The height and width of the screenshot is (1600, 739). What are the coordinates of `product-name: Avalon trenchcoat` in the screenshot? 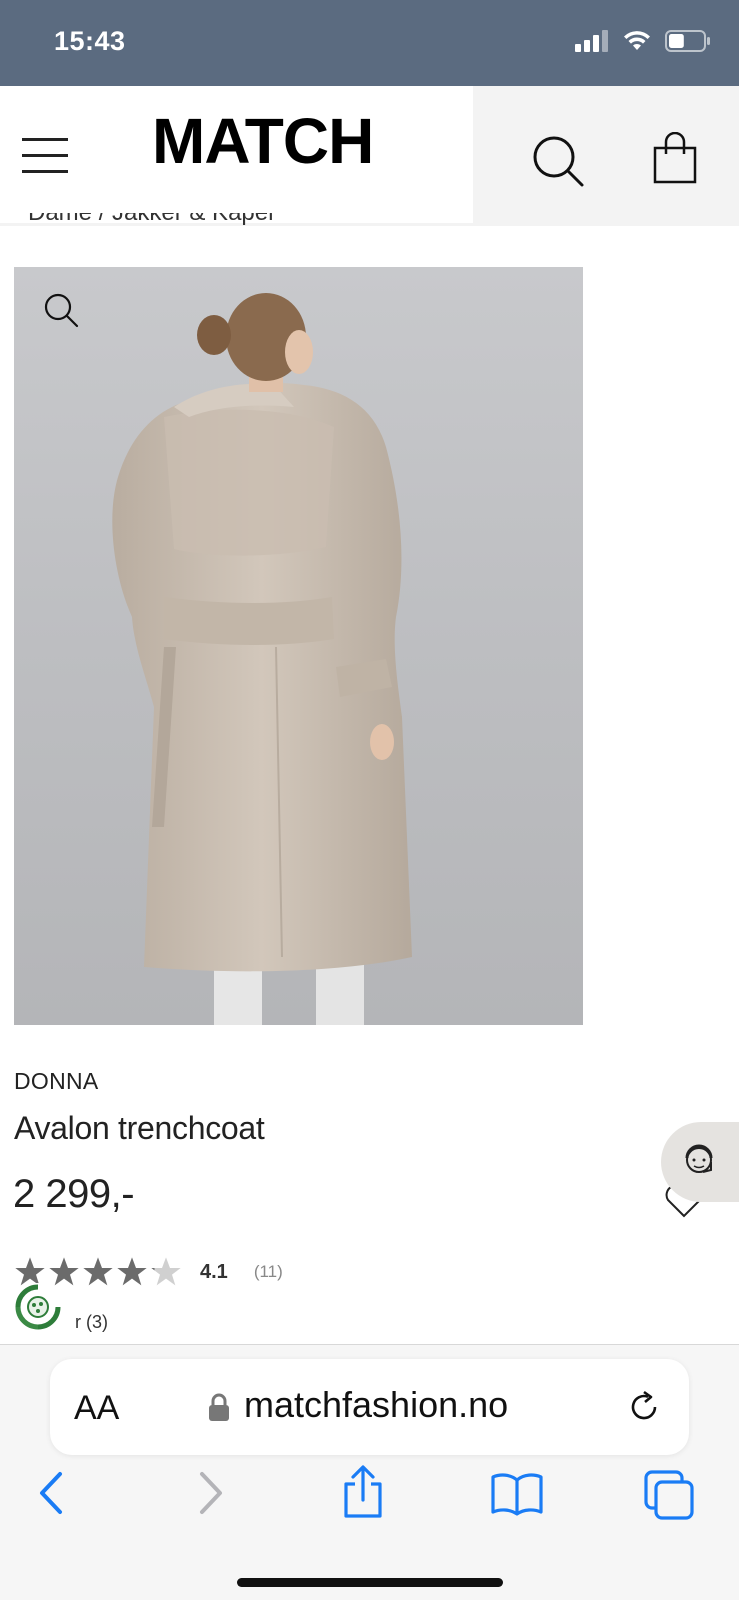 It's located at (139, 1128).